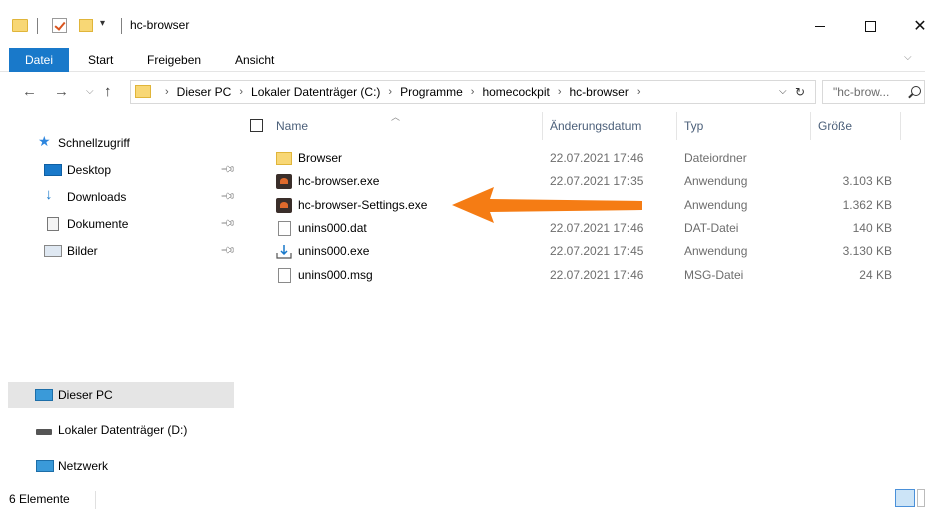 This screenshot has height=519, width=925. I want to click on large-icons-view-icon, so click(921, 498).